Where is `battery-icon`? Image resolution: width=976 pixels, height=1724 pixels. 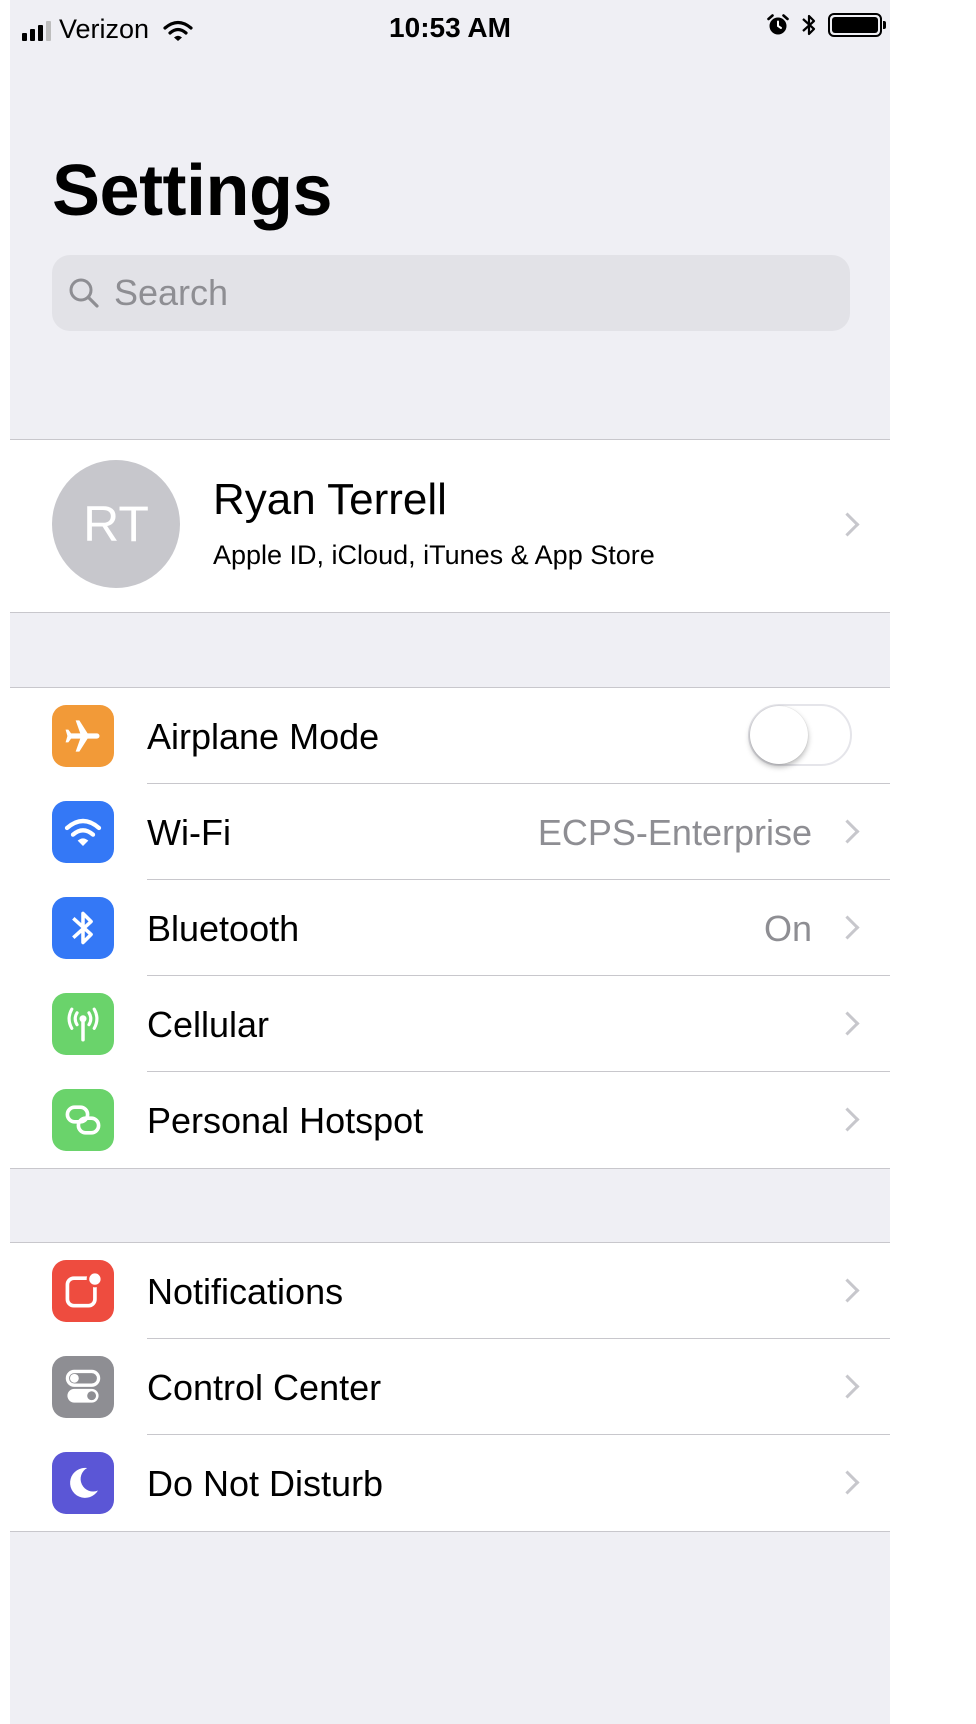 battery-icon is located at coordinates (857, 25).